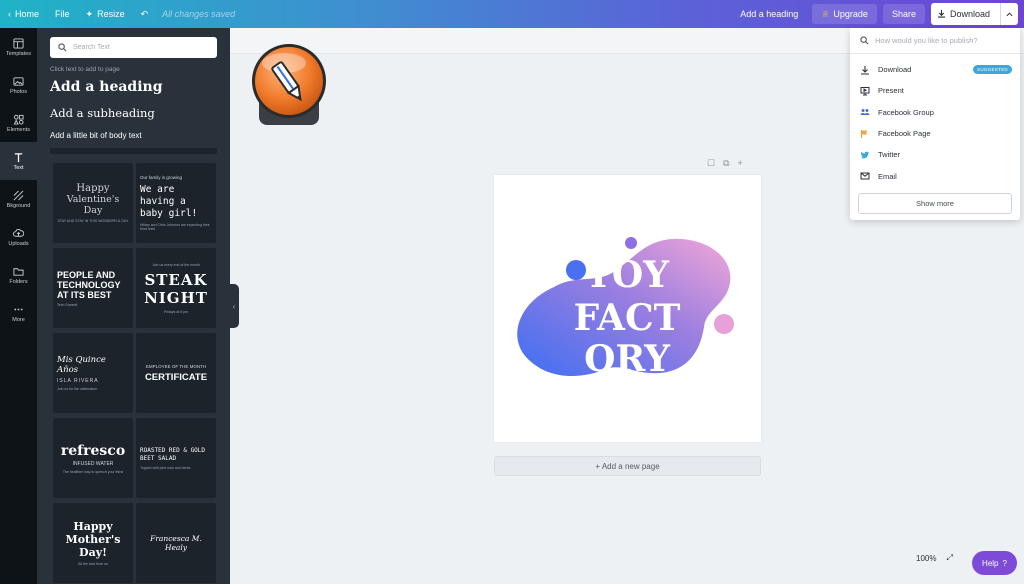 This screenshot has width=1024, height=584. I want to click on rail-item-background: Bkground, so click(18, 199).